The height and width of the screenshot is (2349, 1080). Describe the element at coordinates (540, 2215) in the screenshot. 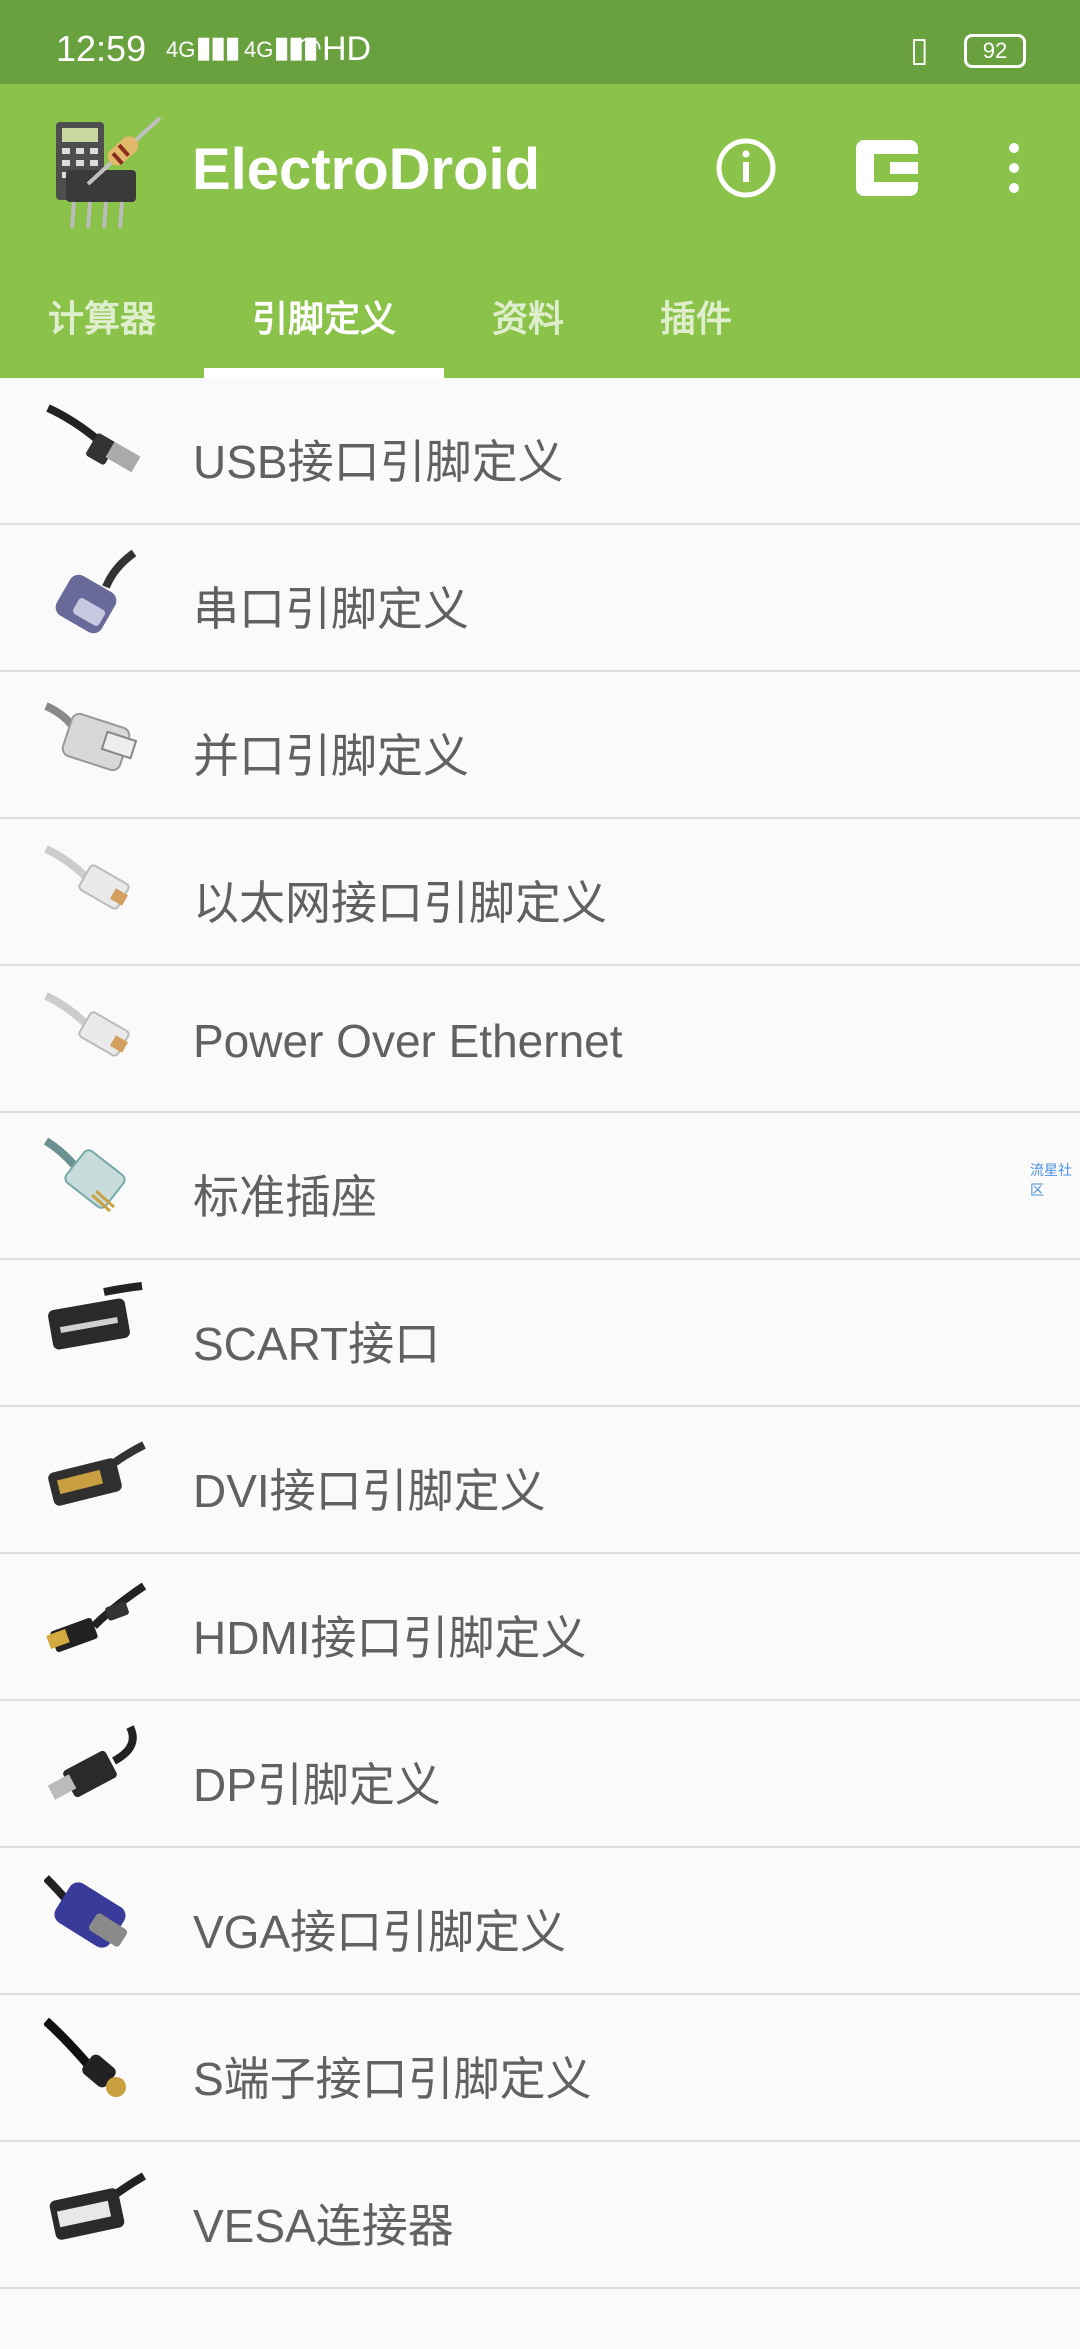

I see `list-item-vesa: VESA连接器` at that location.